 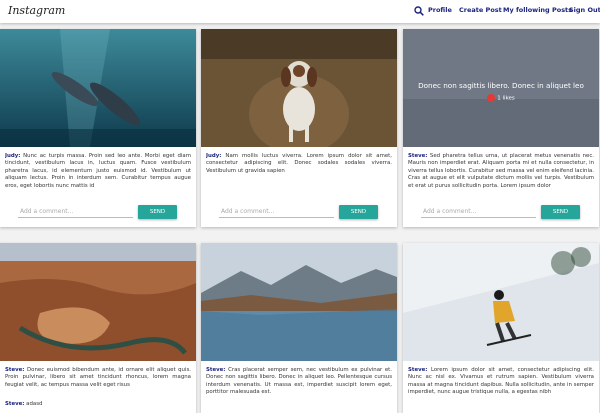 What do you see at coordinates (419, 11) in the screenshot?
I see `search-icon` at bounding box center [419, 11].